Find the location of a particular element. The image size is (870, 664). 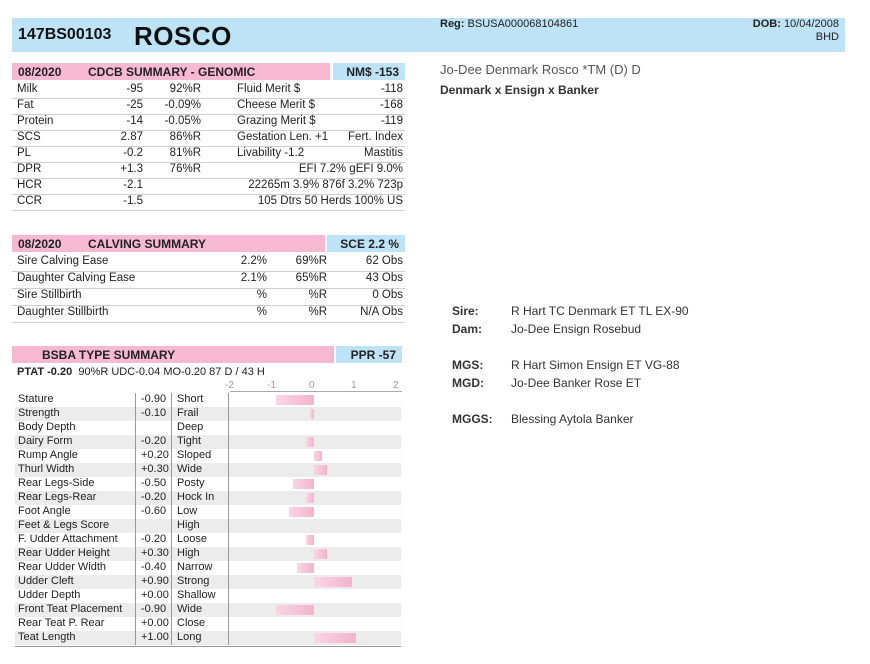

trait-value: 2.87 is located at coordinates (131, 137).